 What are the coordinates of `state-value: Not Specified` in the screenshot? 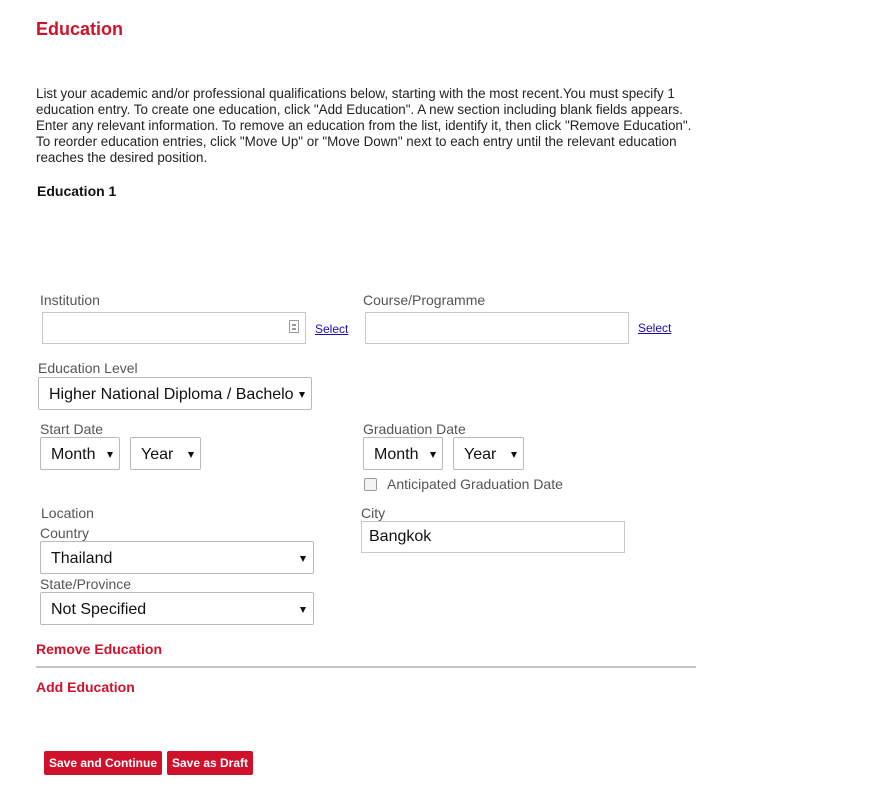 It's located at (99, 609).